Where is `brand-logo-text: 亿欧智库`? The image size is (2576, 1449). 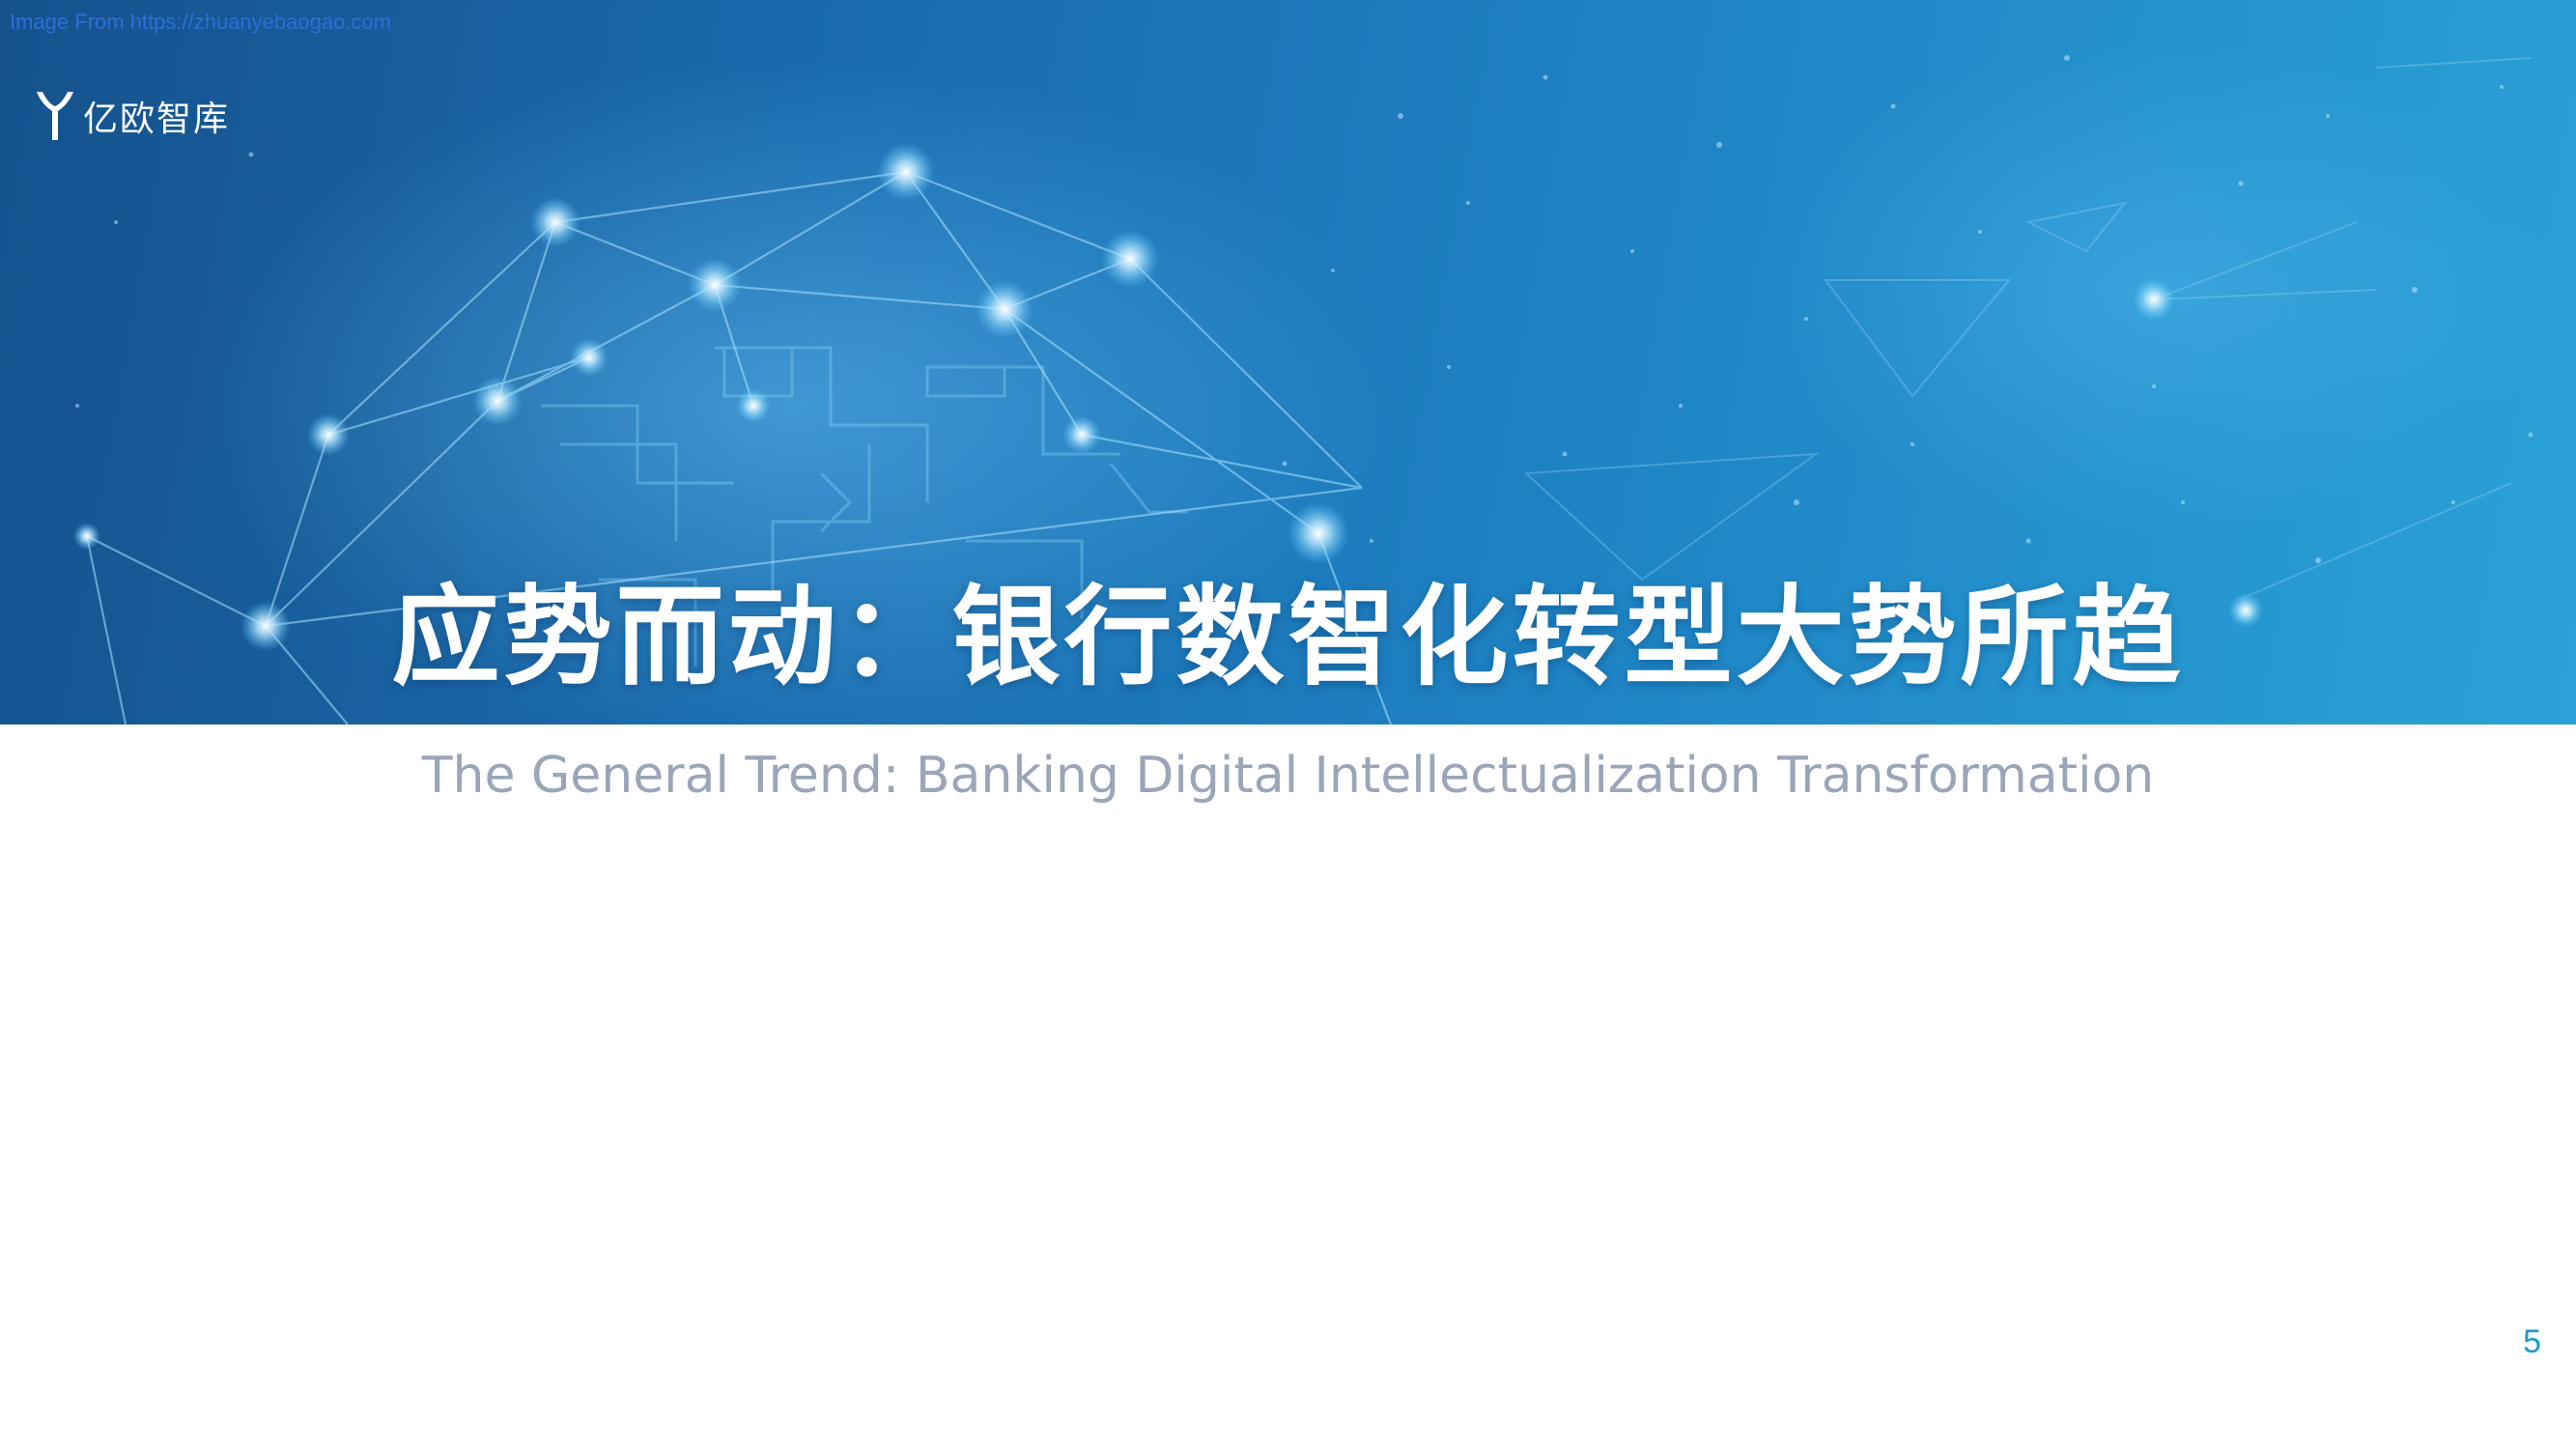
brand-logo-text: 亿欧智库 is located at coordinates (157, 119).